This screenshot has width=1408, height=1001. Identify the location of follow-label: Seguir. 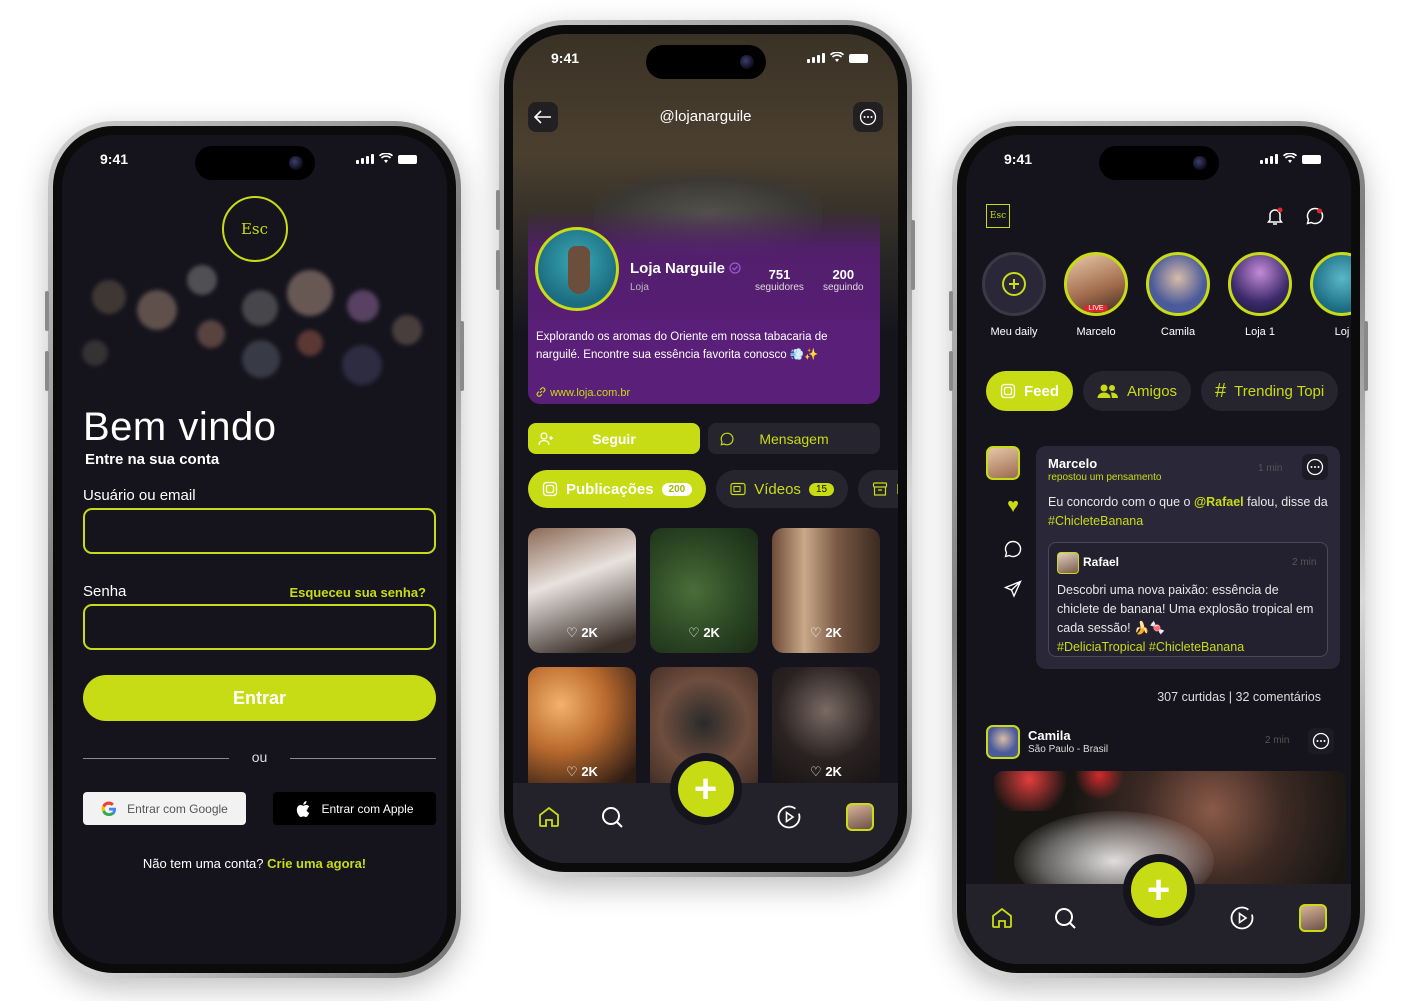
(614, 438).